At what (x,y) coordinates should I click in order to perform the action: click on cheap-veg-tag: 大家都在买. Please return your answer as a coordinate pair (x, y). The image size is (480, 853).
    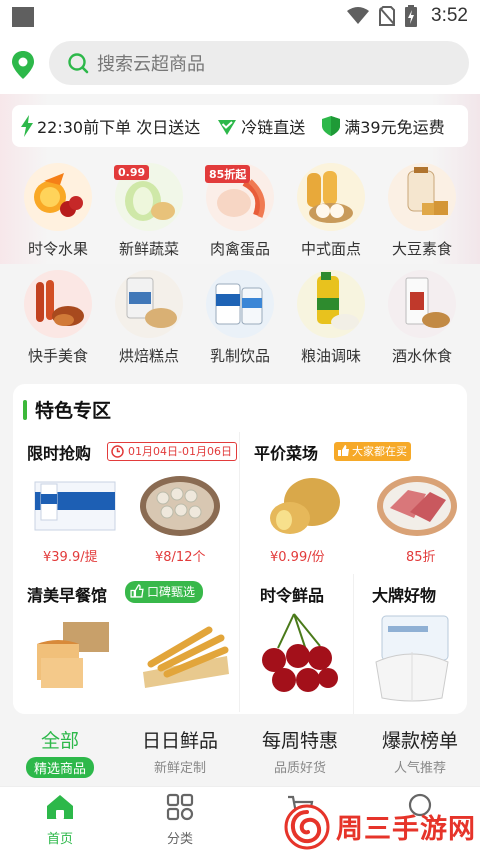
    Looking at the image, I should click on (372, 451).